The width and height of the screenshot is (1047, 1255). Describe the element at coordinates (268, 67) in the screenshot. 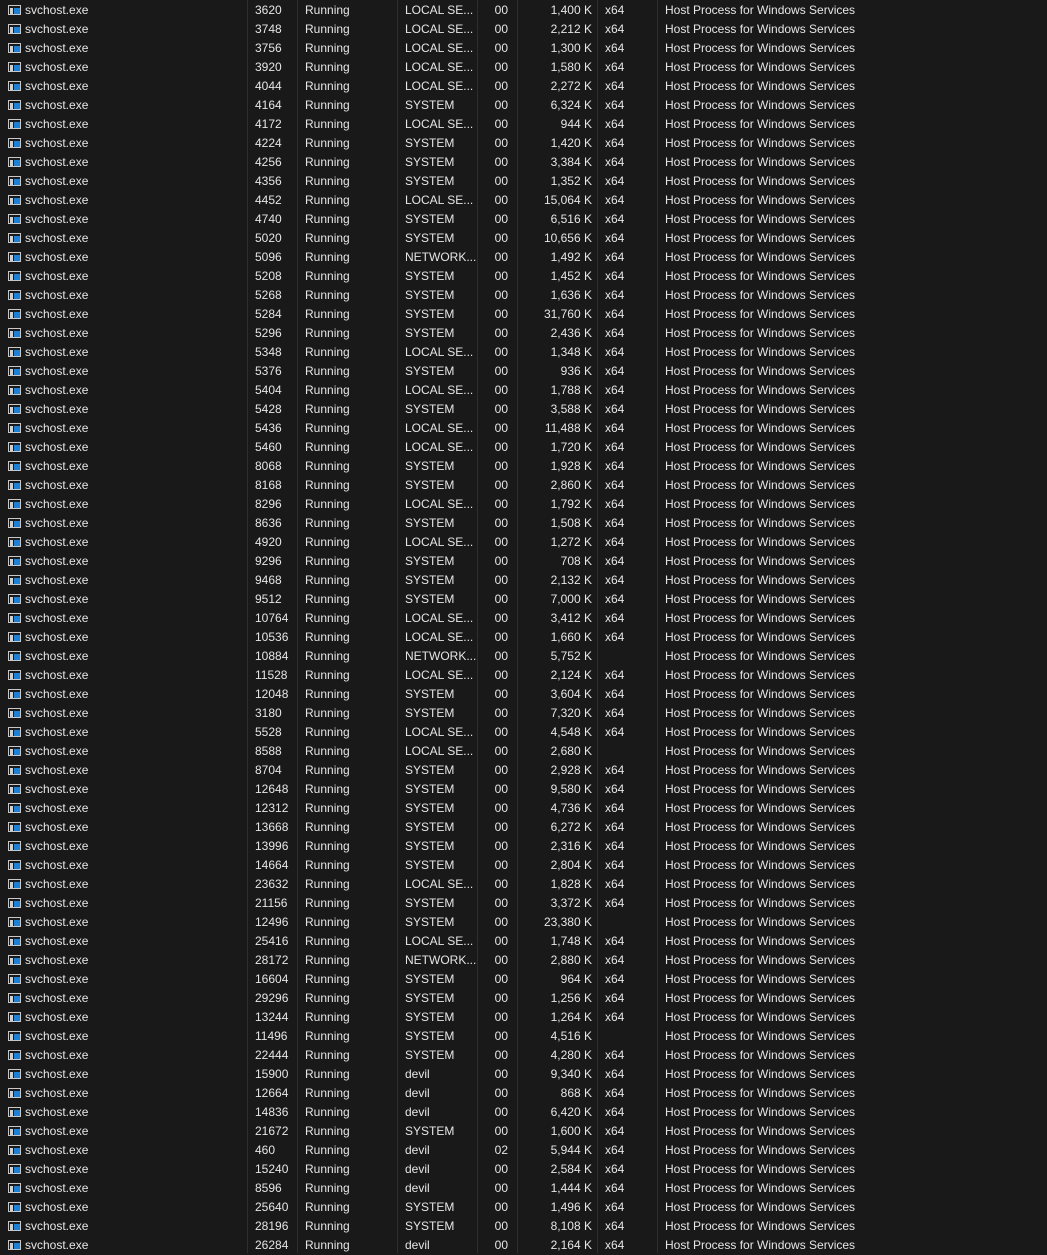

I see `pid-cell: 3920` at that location.